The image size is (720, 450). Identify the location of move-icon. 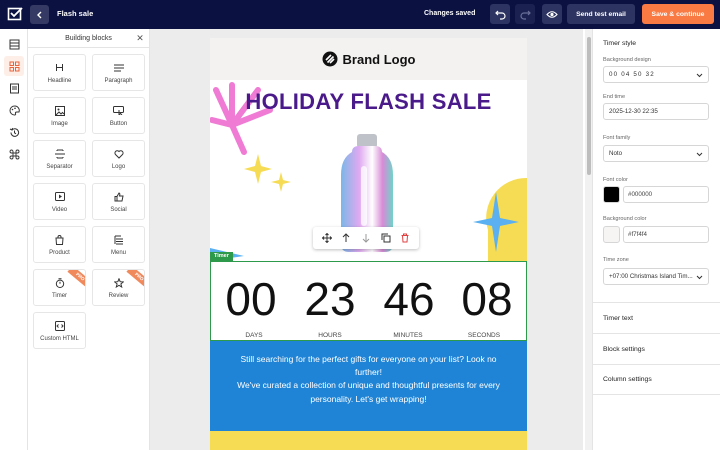
(326, 238).